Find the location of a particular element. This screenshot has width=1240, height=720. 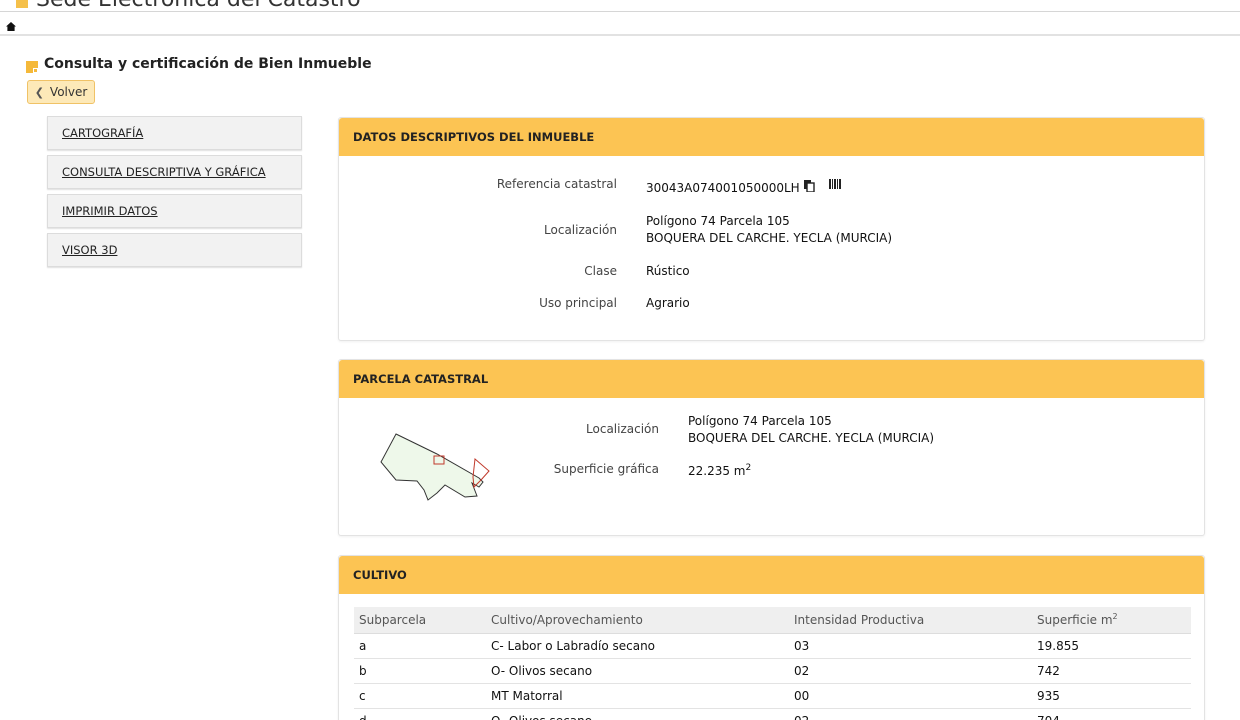

sidebar-item-imprimir-datos: IMPRIMIR DATOS is located at coordinates (174, 211).